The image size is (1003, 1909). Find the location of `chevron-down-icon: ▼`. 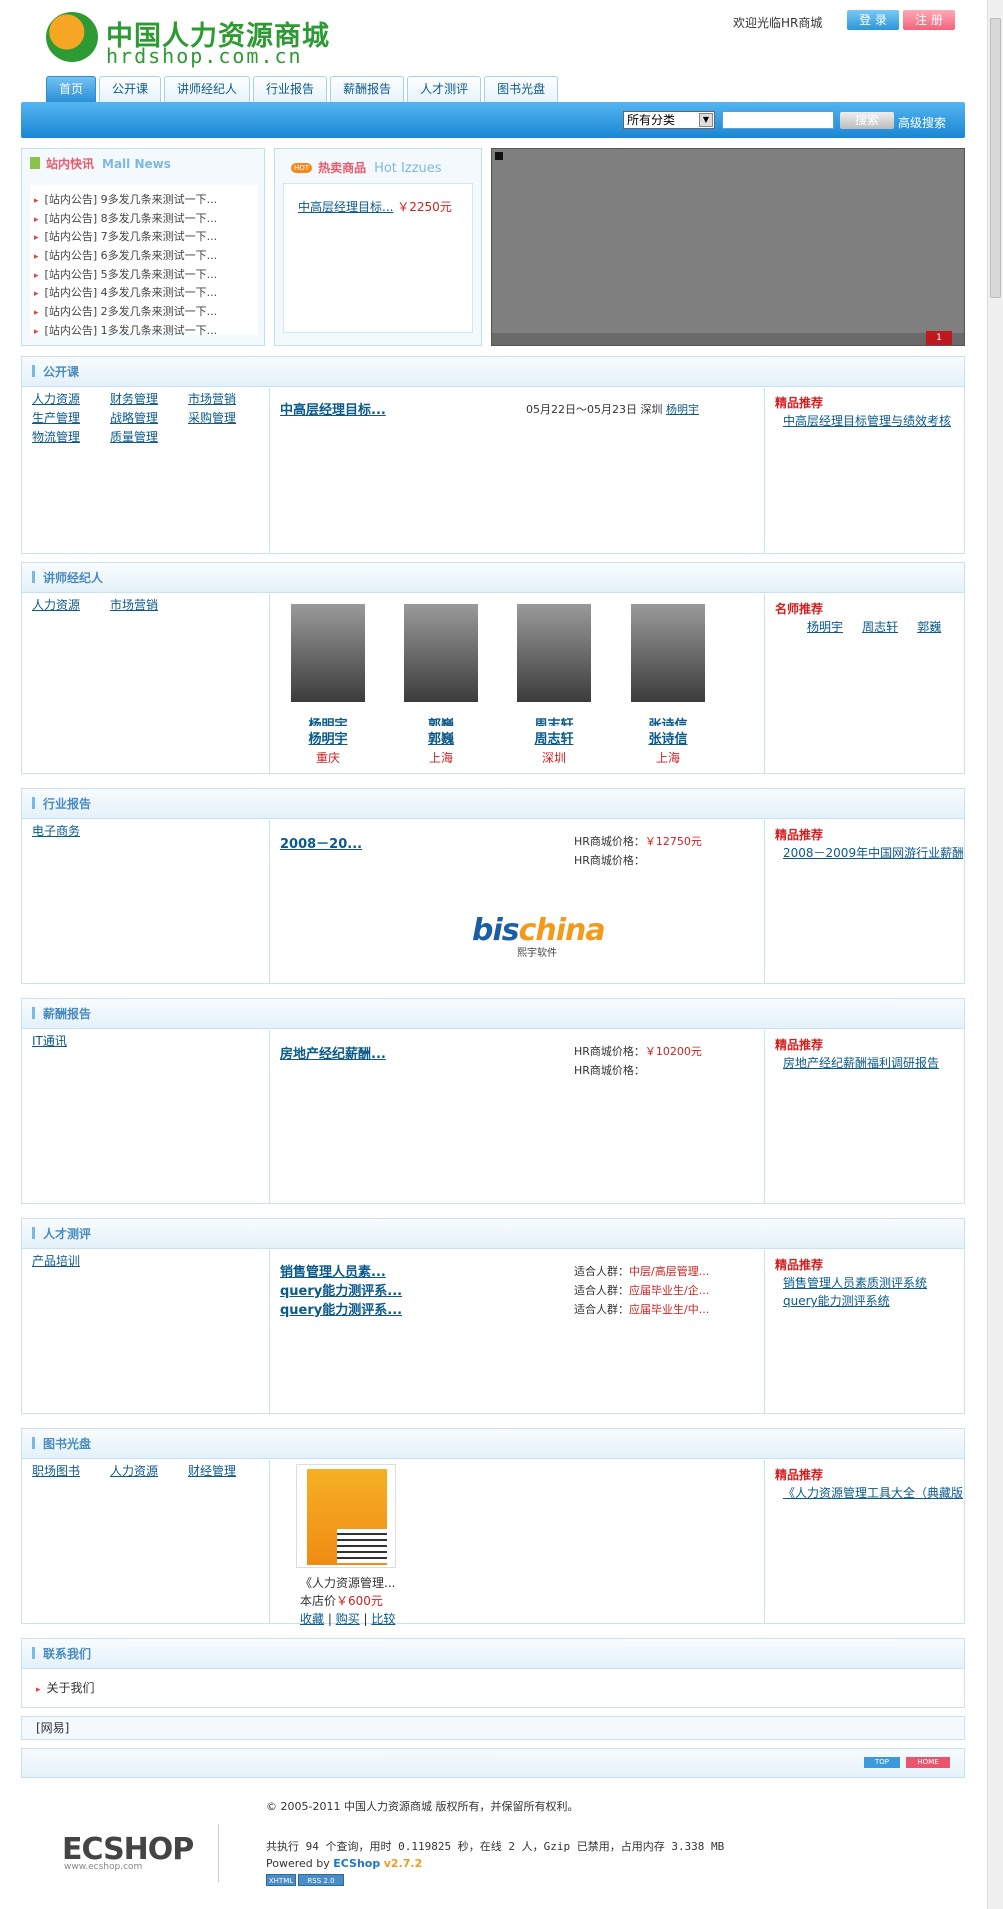

chevron-down-icon: ▼ is located at coordinates (706, 120).